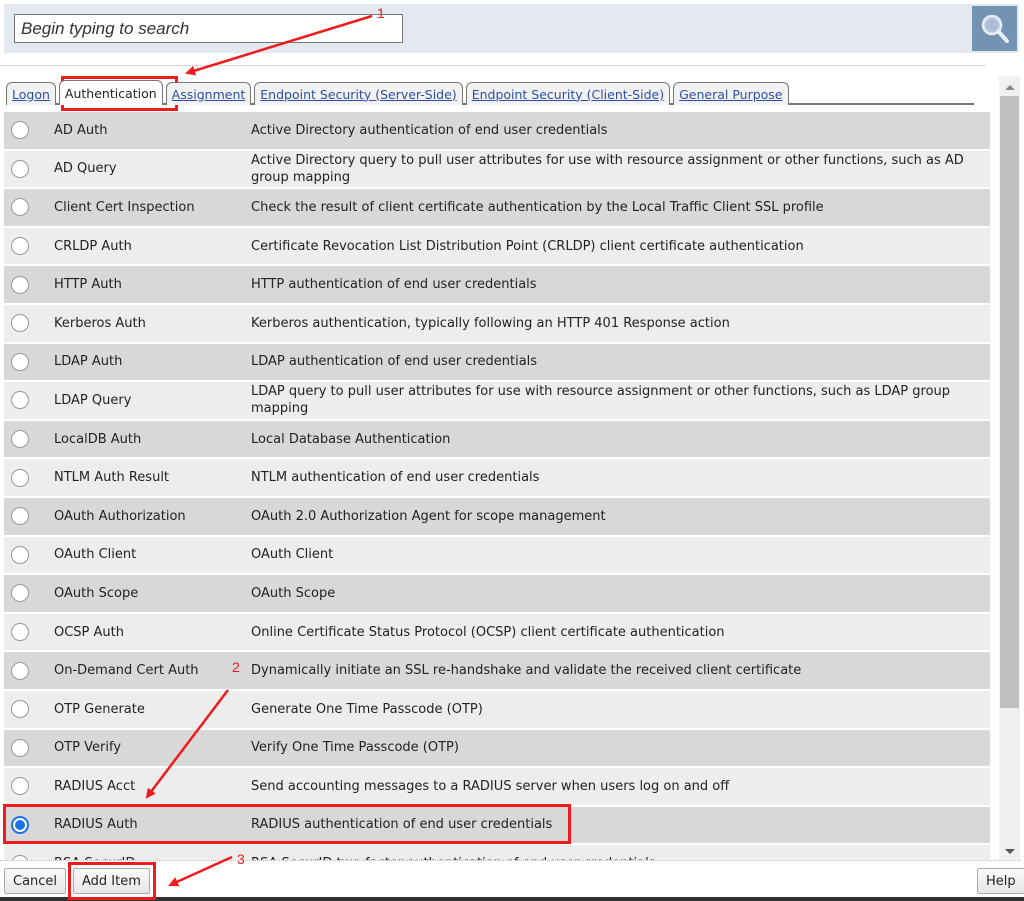 The width and height of the screenshot is (1024, 901). Describe the element at coordinates (497, 749) in the screenshot. I see `list-item: OTP Verify Verify One Time Passcode (OTP)` at that location.